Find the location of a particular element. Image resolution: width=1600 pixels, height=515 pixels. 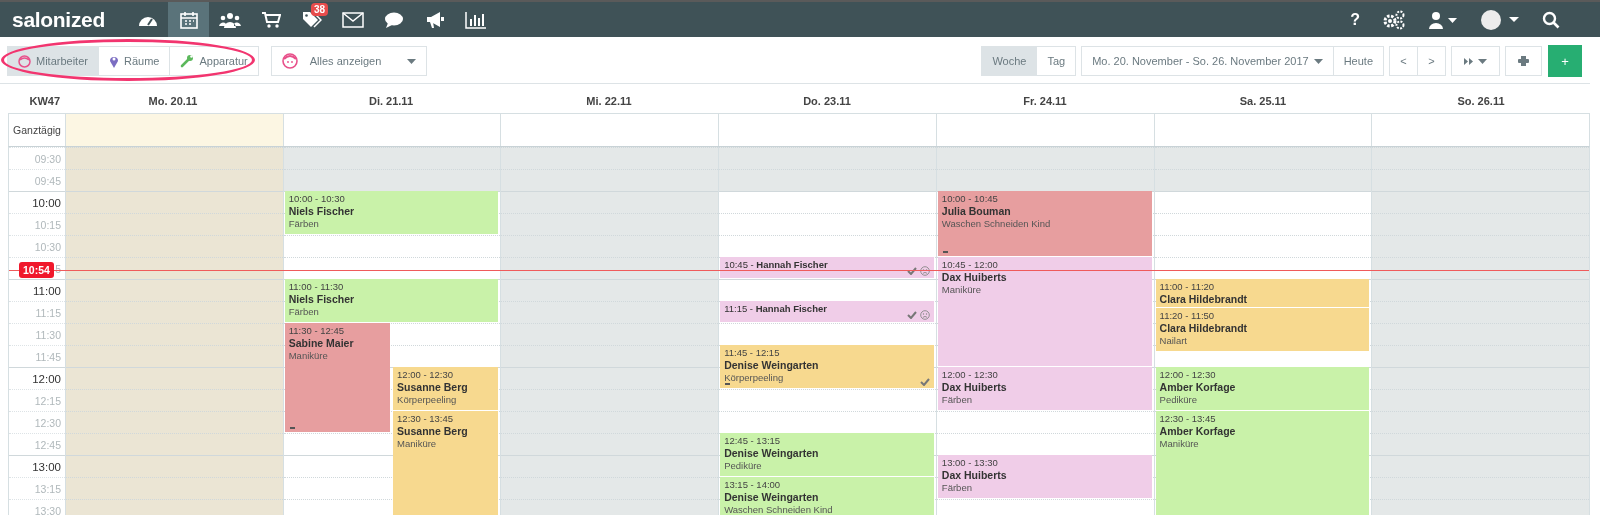

time-label: 12:45 is located at coordinates (47, 444).